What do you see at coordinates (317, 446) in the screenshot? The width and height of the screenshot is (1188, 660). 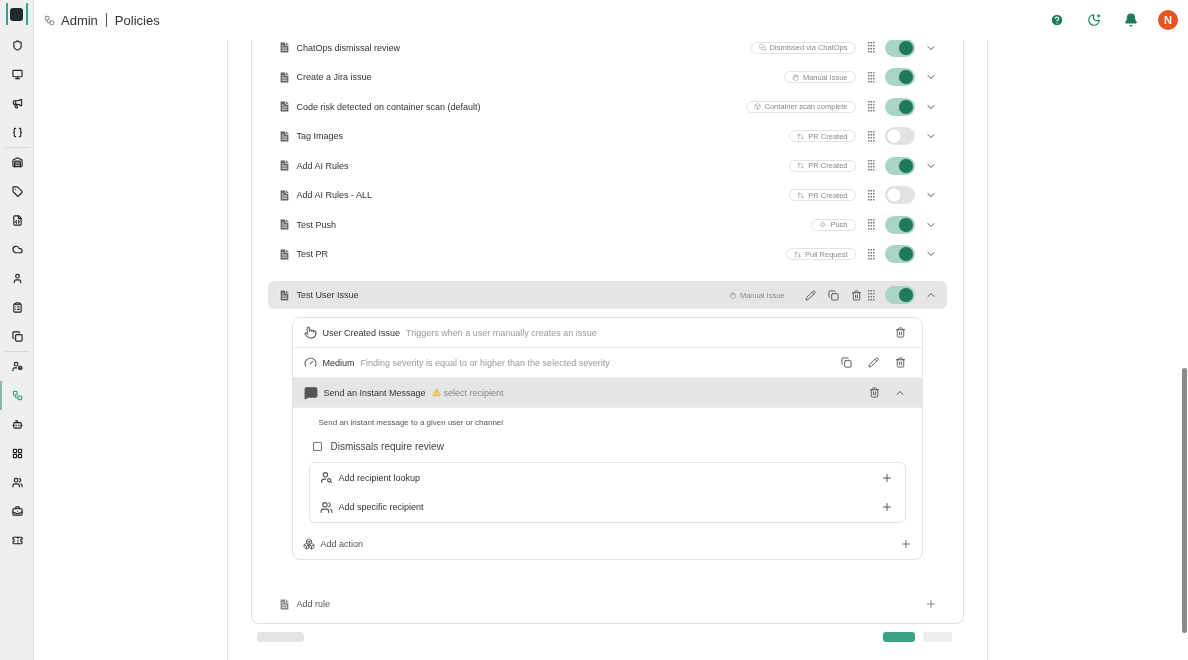 I see `checkbox` at bounding box center [317, 446].